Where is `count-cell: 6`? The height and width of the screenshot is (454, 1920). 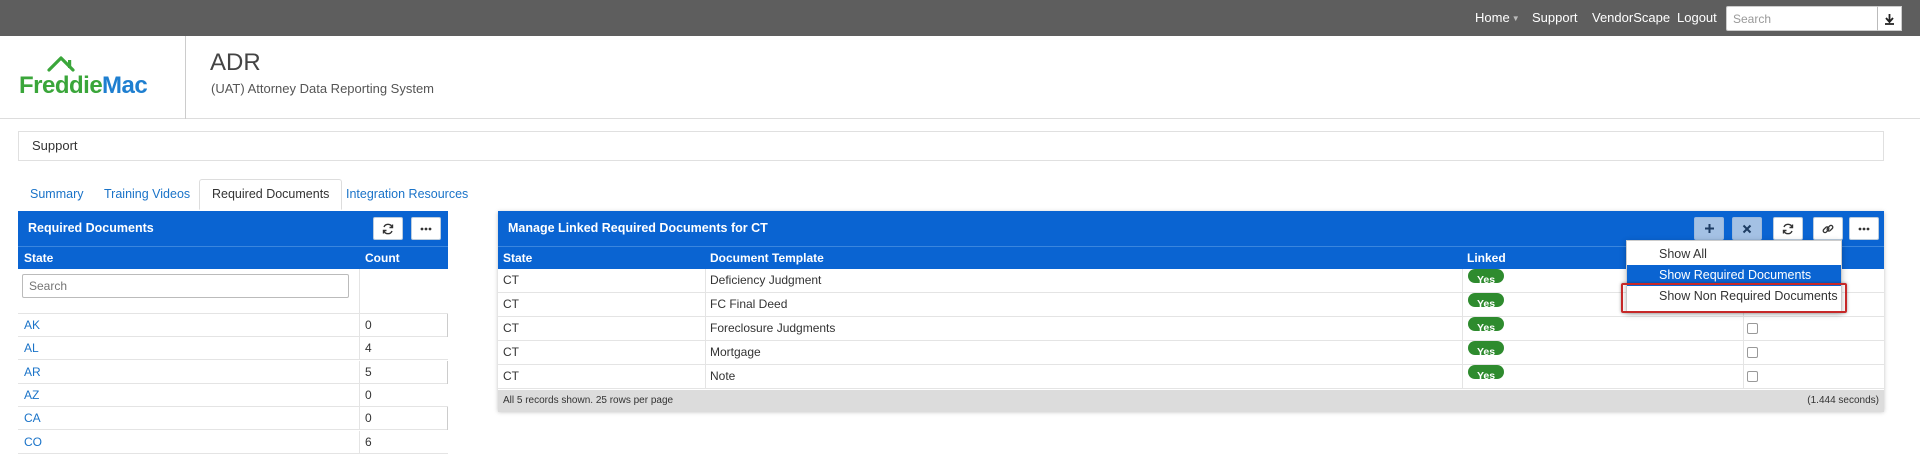 count-cell: 6 is located at coordinates (368, 441).